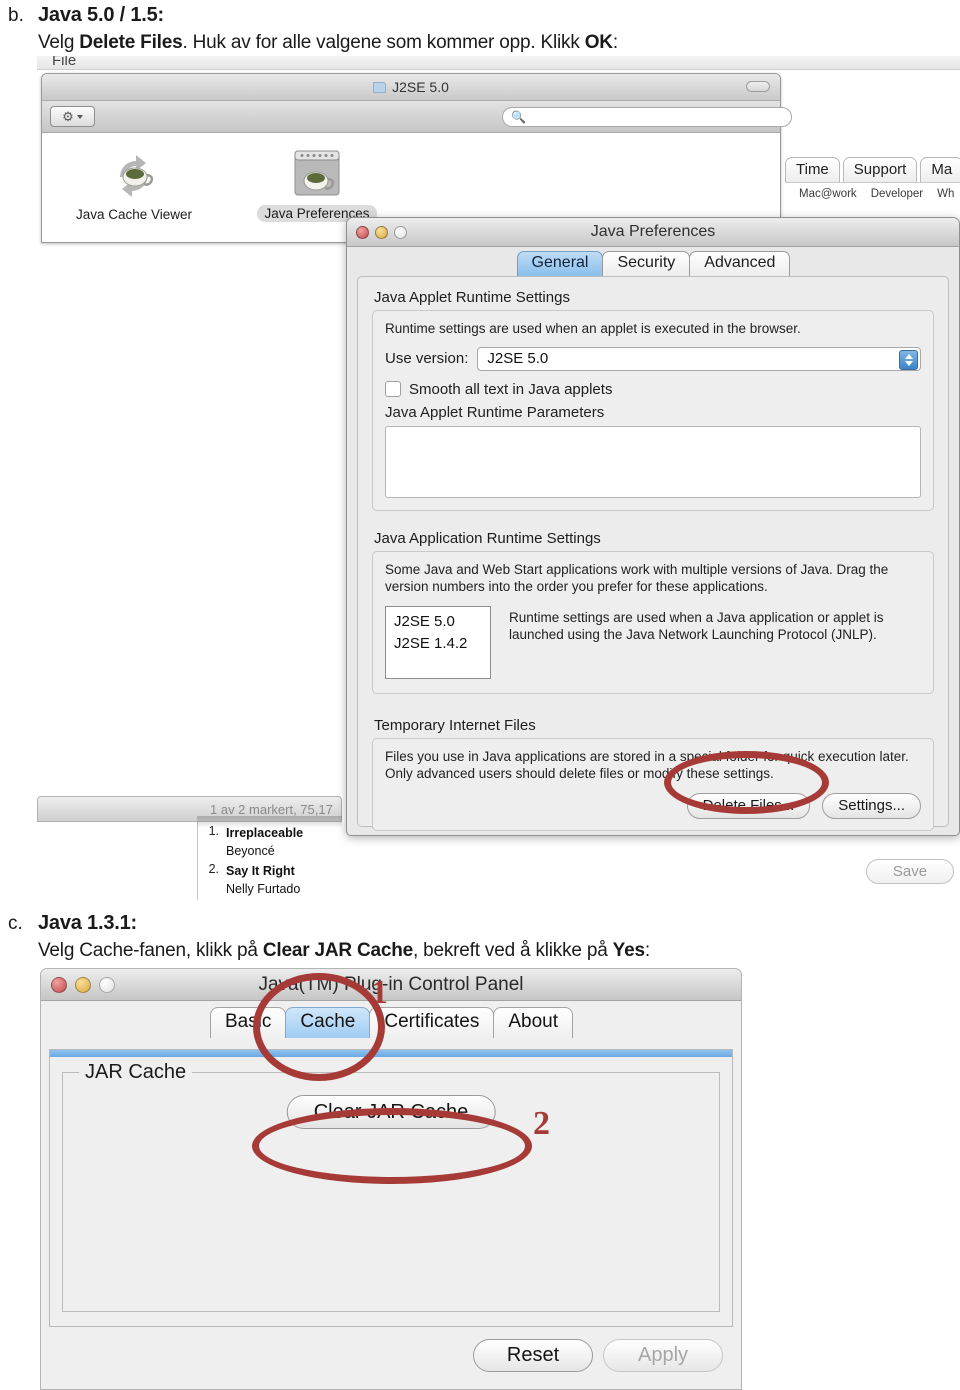  Describe the element at coordinates (699, 358) in the screenshot. I see `use-version-select: J2SE 5.0` at that location.